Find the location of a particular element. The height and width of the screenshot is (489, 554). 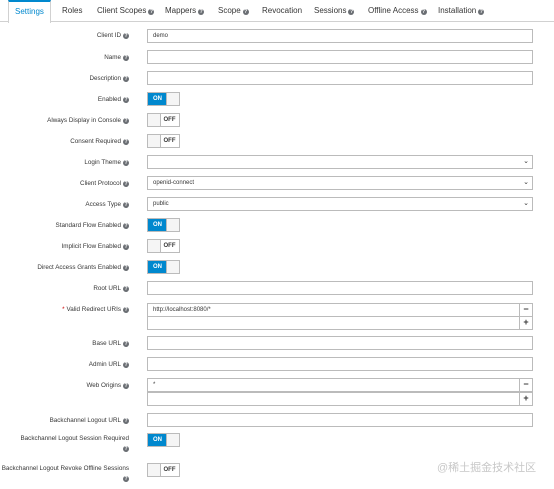

backchannel-logout-url-field is located at coordinates (340, 420).